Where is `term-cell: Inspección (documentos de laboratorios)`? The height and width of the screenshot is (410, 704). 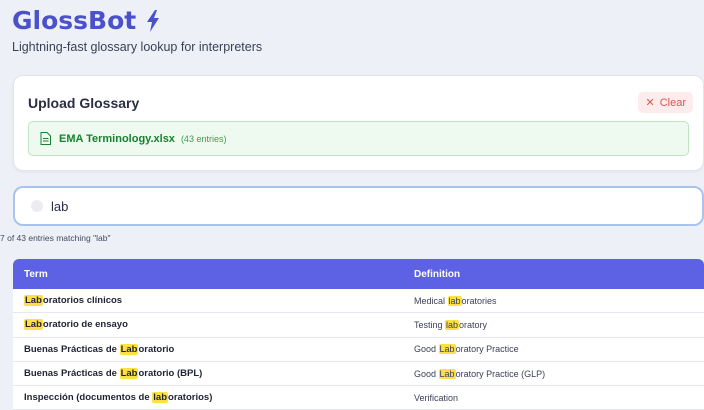 term-cell: Inspección (documentos de laboratorios) is located at coordinates (212, 398).